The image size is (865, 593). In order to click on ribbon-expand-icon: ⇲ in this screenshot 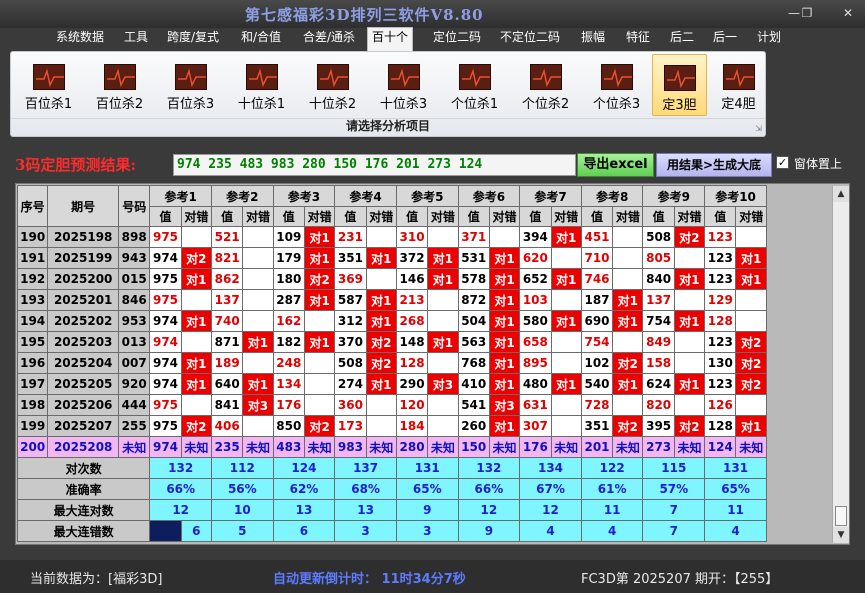, I will do `click(758, 128)`.